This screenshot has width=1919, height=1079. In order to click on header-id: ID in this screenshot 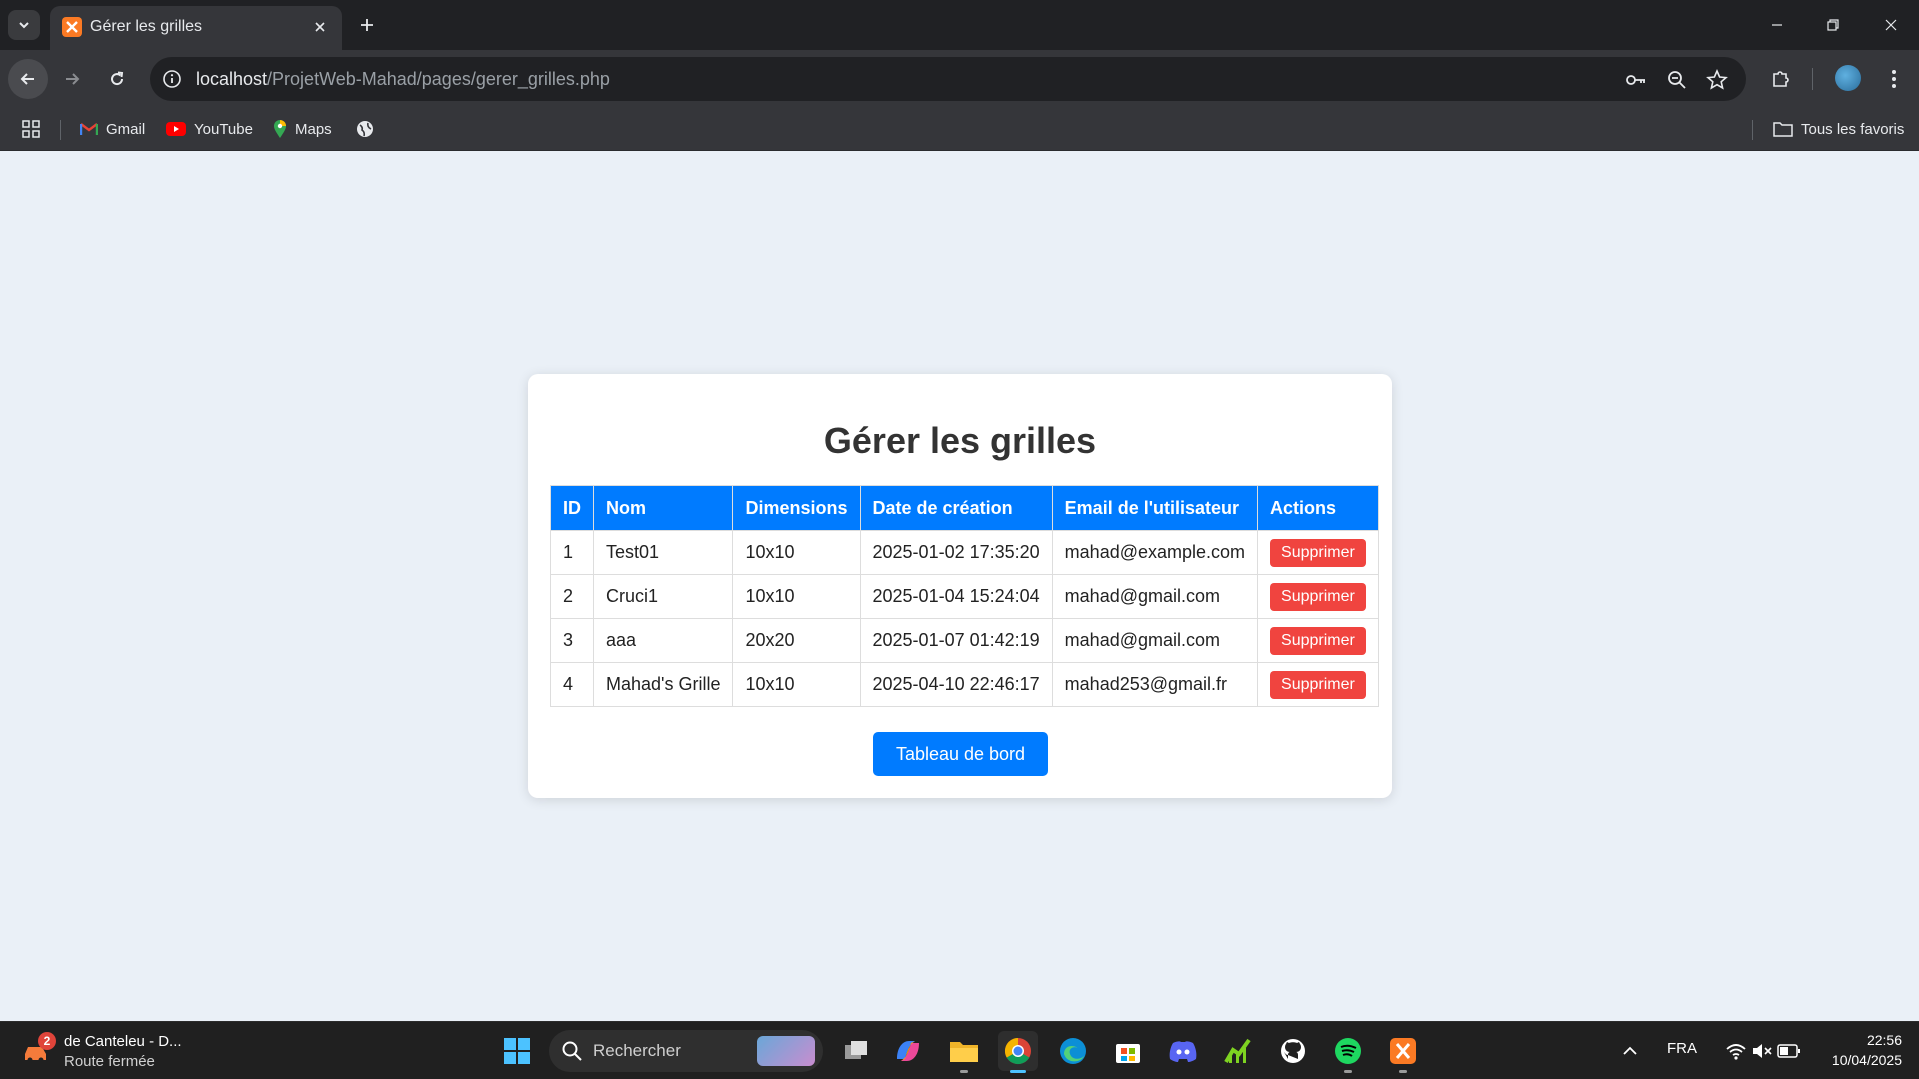, I will do `click(572, 508)`.